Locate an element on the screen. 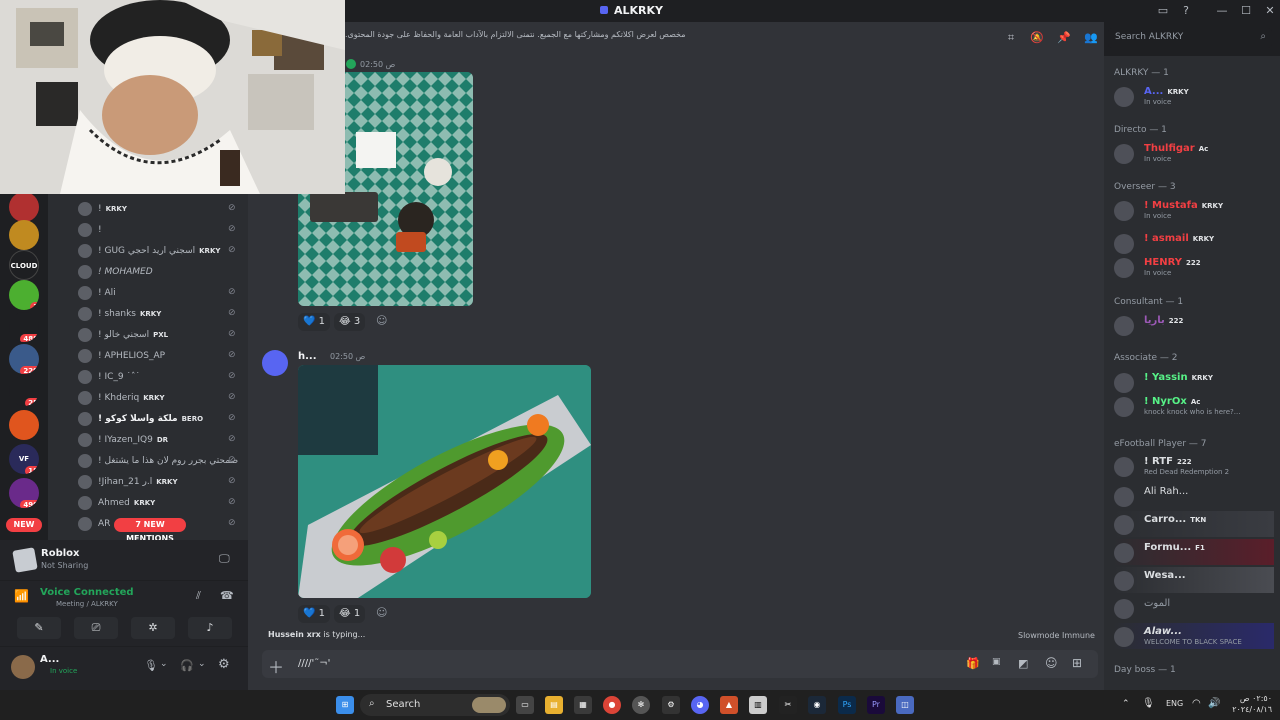 The width and height of the screenshot is (1280, 720). voice-user: ! IC_9 ˙ˆ˙ ⊘ is located at coordinates (158, 378).